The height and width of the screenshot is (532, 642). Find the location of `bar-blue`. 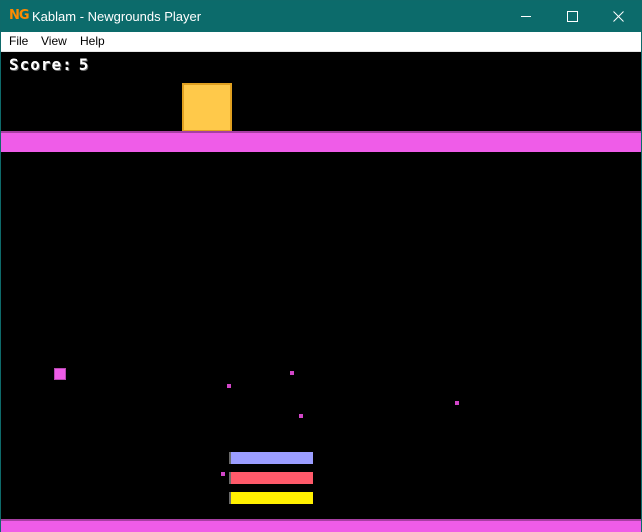

bar-blue is located at coordinates (271, 458).